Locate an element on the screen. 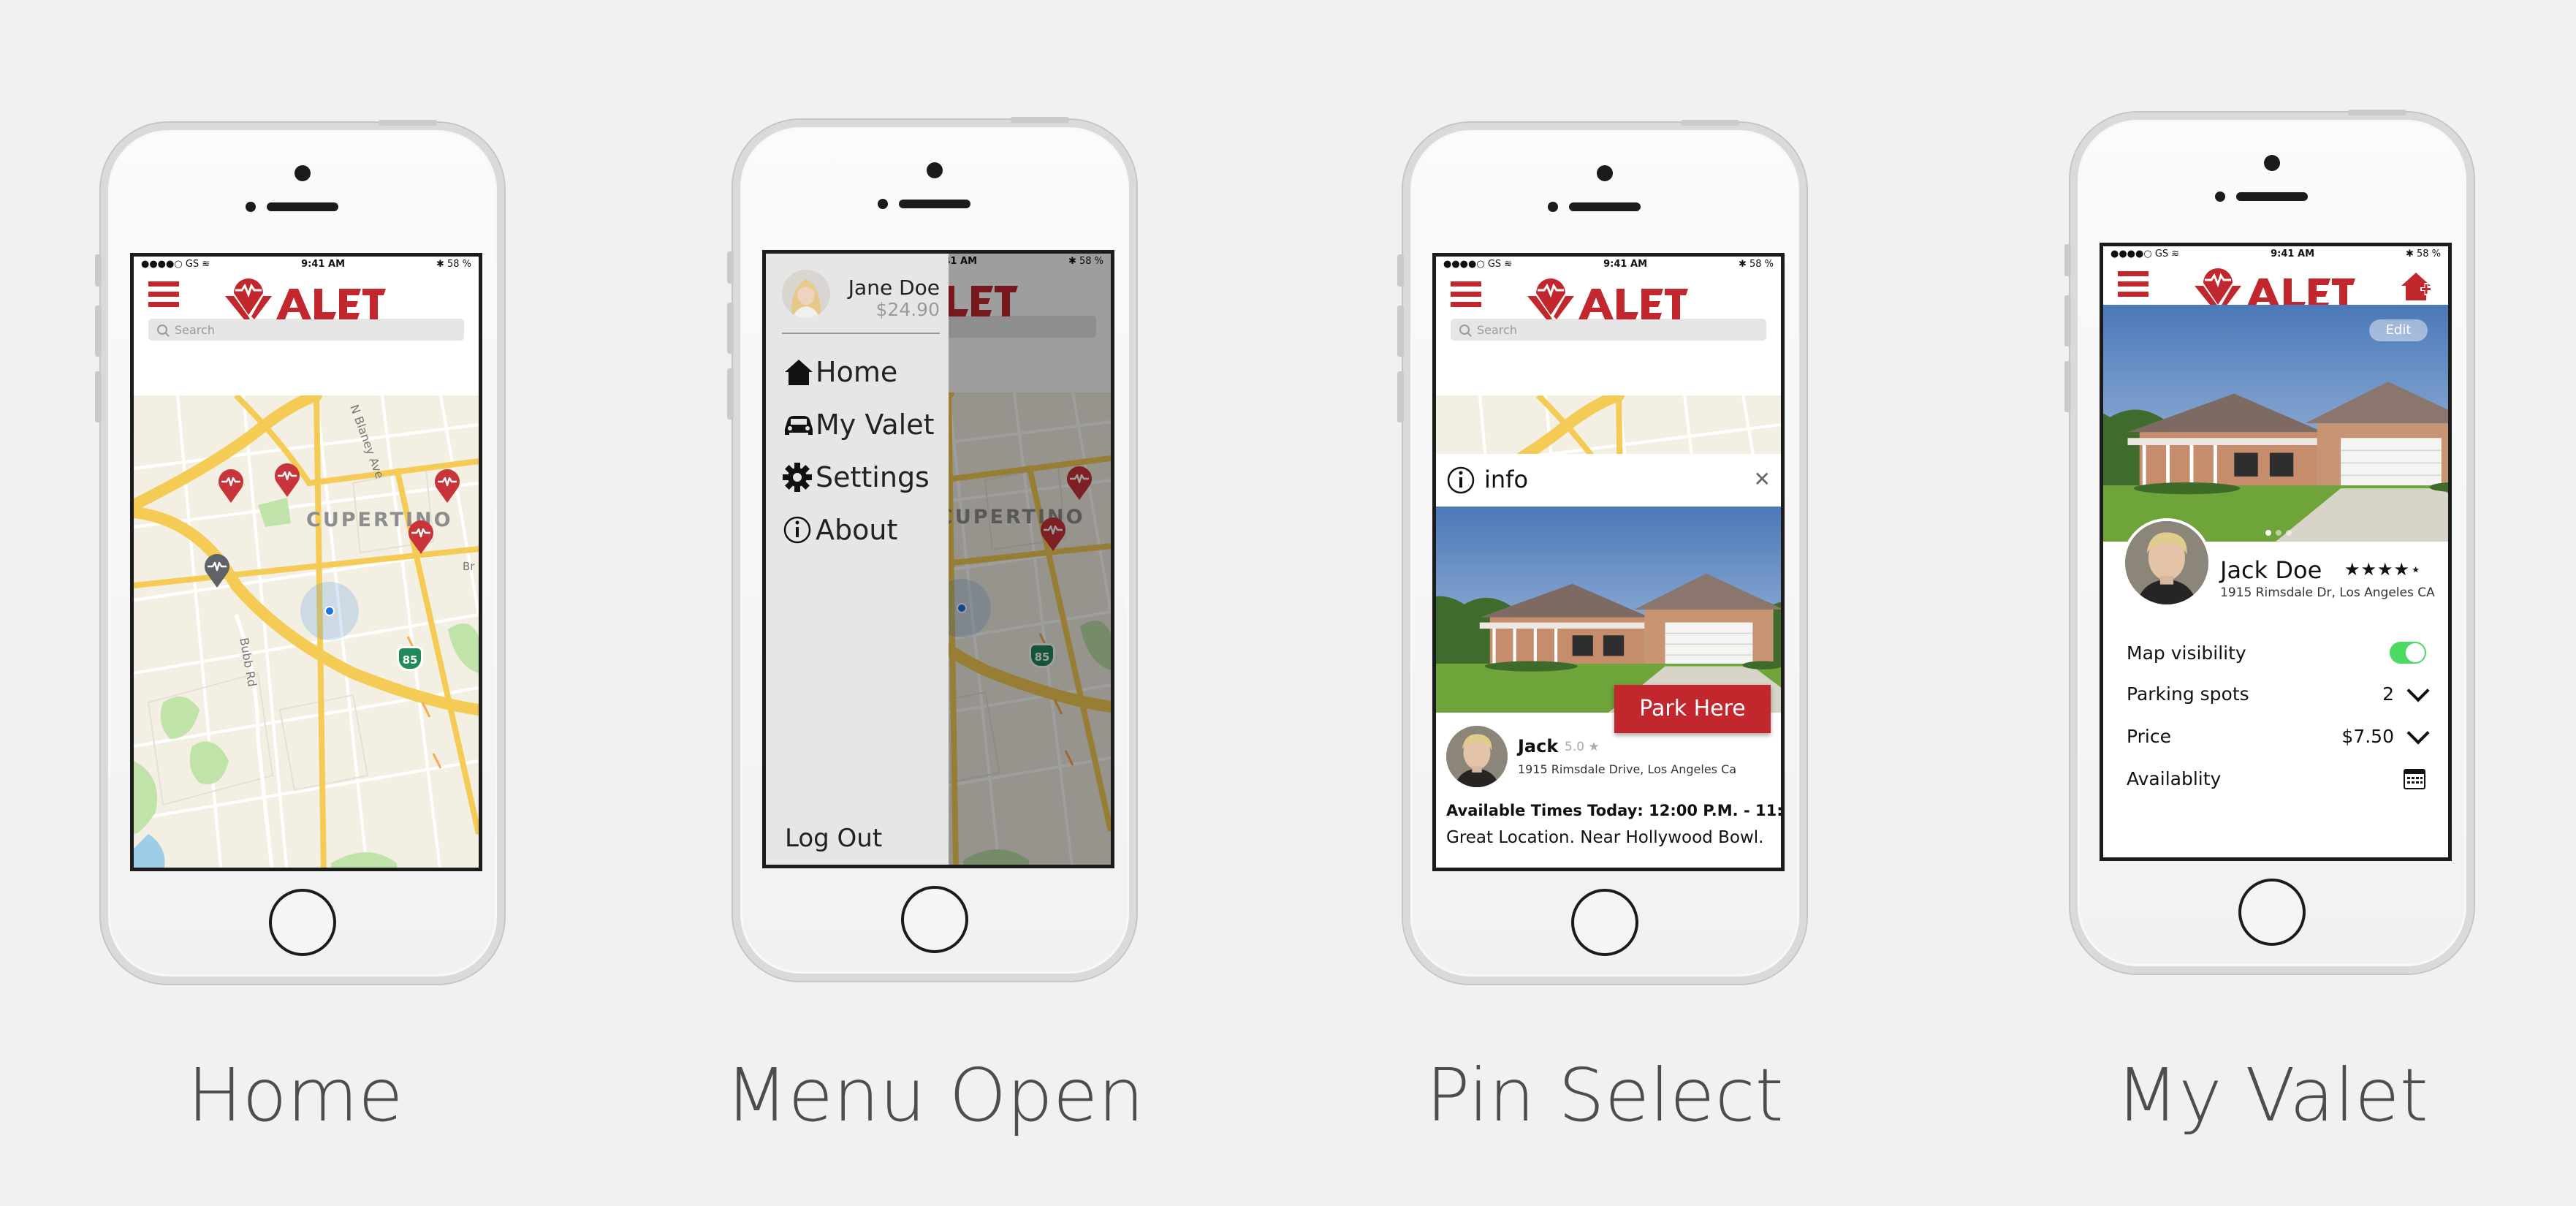 This screenshot has width=2576, height=1206. map-view is located at coordinates (1609, 425).